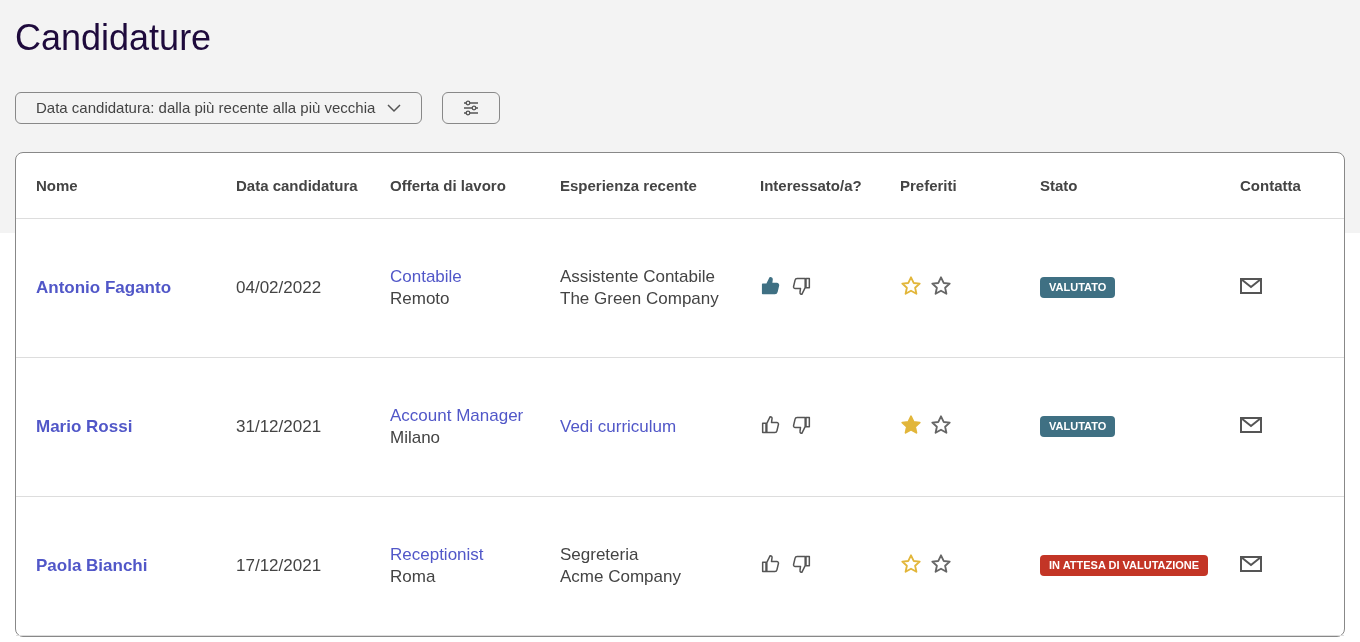 Image resolution: width=1360 pixels, height=642 pixels. I want to click on experience-text: Segreteria, so click(599, 555).